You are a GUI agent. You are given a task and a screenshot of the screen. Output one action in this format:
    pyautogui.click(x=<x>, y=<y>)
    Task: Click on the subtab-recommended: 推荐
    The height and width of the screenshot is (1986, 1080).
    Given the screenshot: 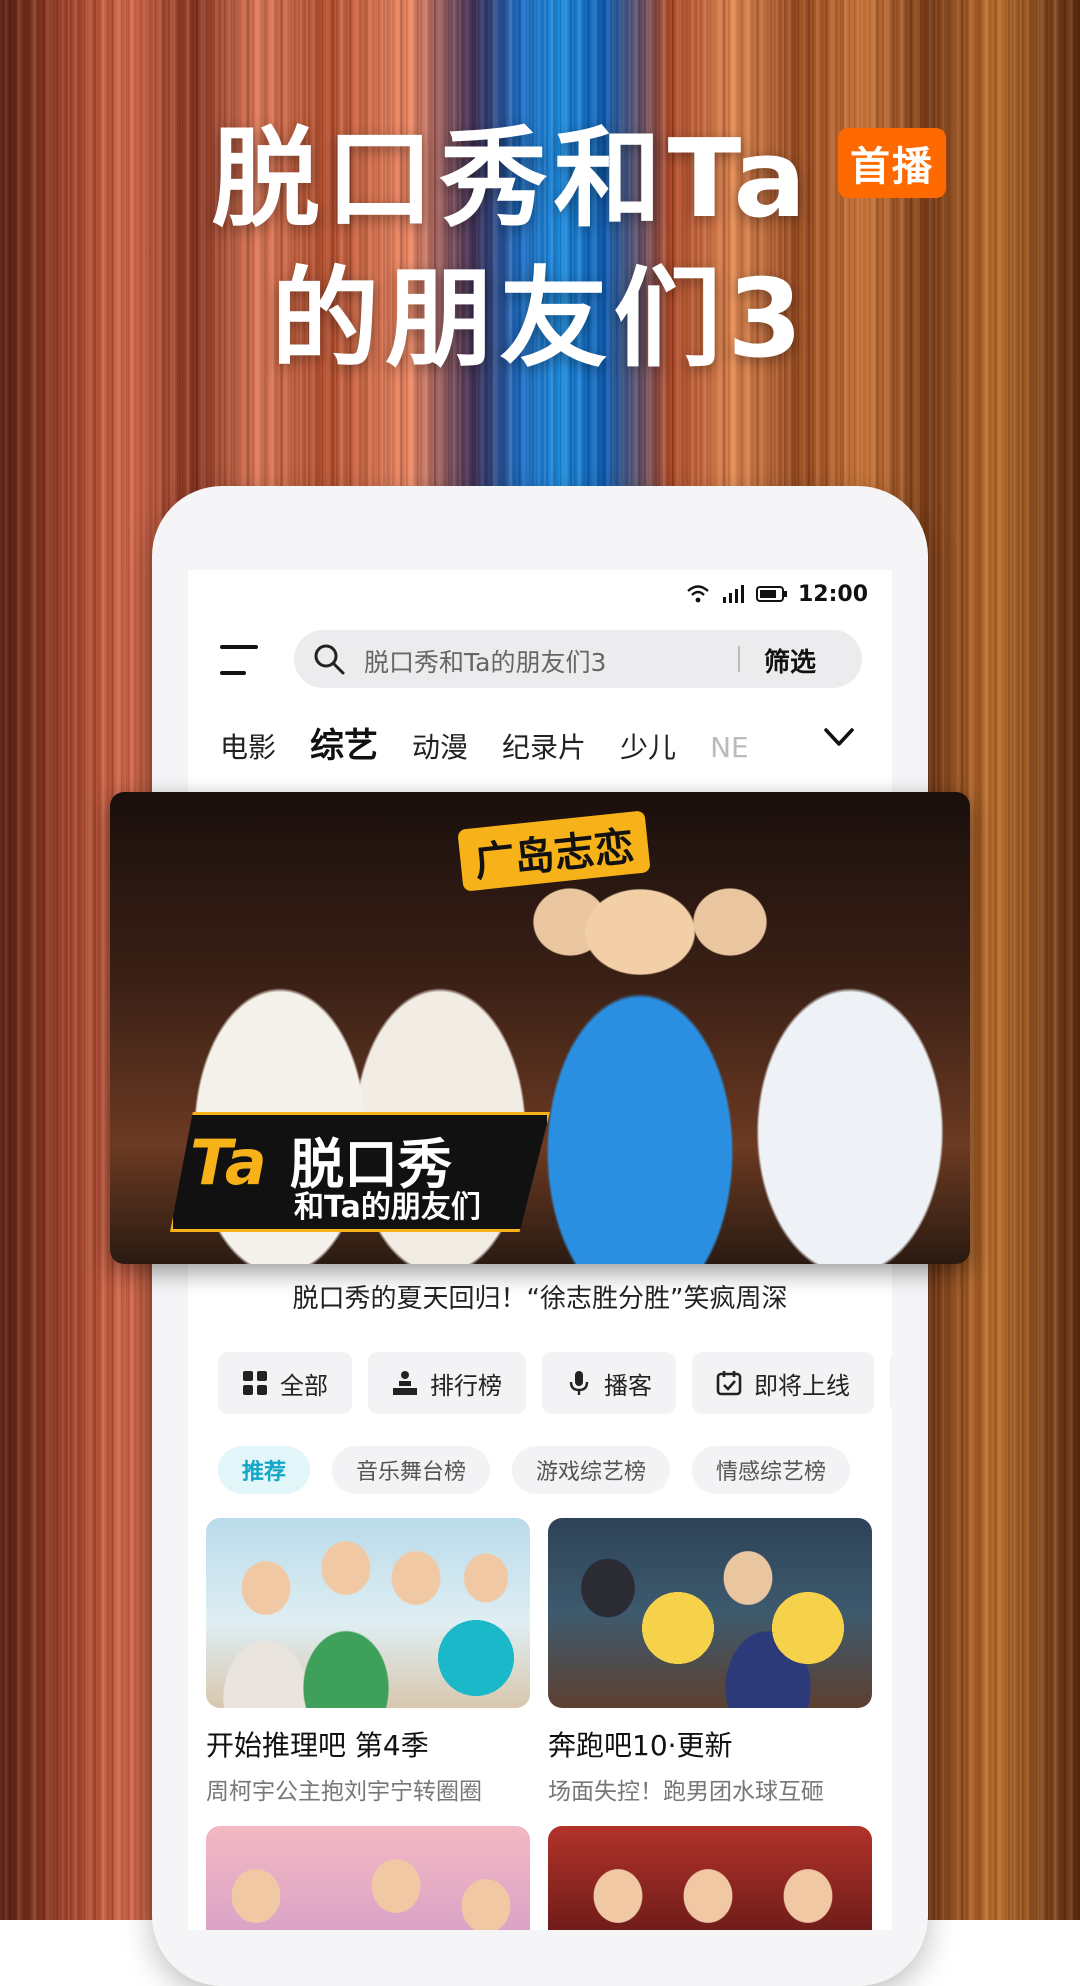 What is the action you would take?
    pyautogui.click(x=264, y=1470)
    